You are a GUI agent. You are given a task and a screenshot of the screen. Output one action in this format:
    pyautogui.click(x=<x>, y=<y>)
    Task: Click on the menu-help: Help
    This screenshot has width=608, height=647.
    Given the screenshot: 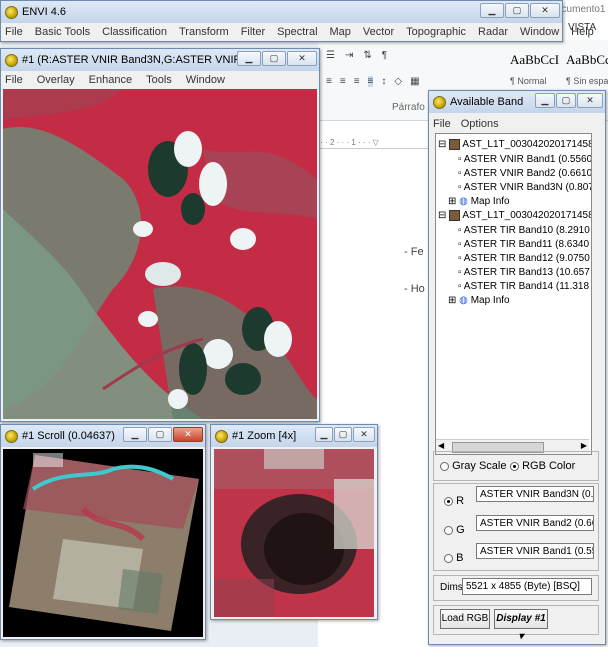 What is the action you would take?
    pyautogui.click(x=582, y=32)
    